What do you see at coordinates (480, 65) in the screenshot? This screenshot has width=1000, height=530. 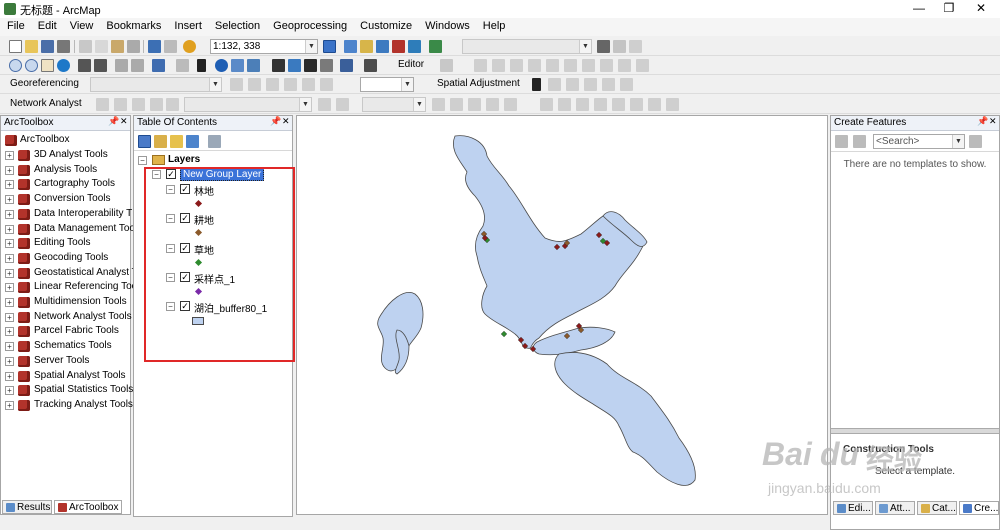 I see `straight-segment-icon` at bounding box center [480, 65].